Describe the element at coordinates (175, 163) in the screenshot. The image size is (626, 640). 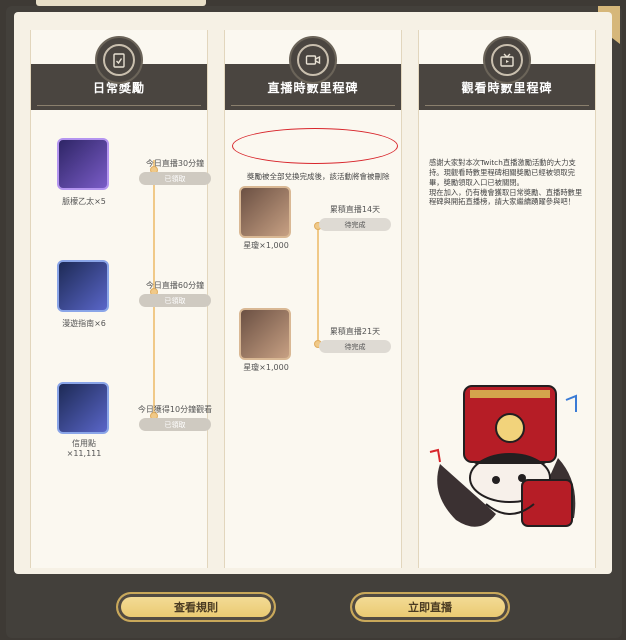
I see `task-label: 今日直播30分鐘` at that location.